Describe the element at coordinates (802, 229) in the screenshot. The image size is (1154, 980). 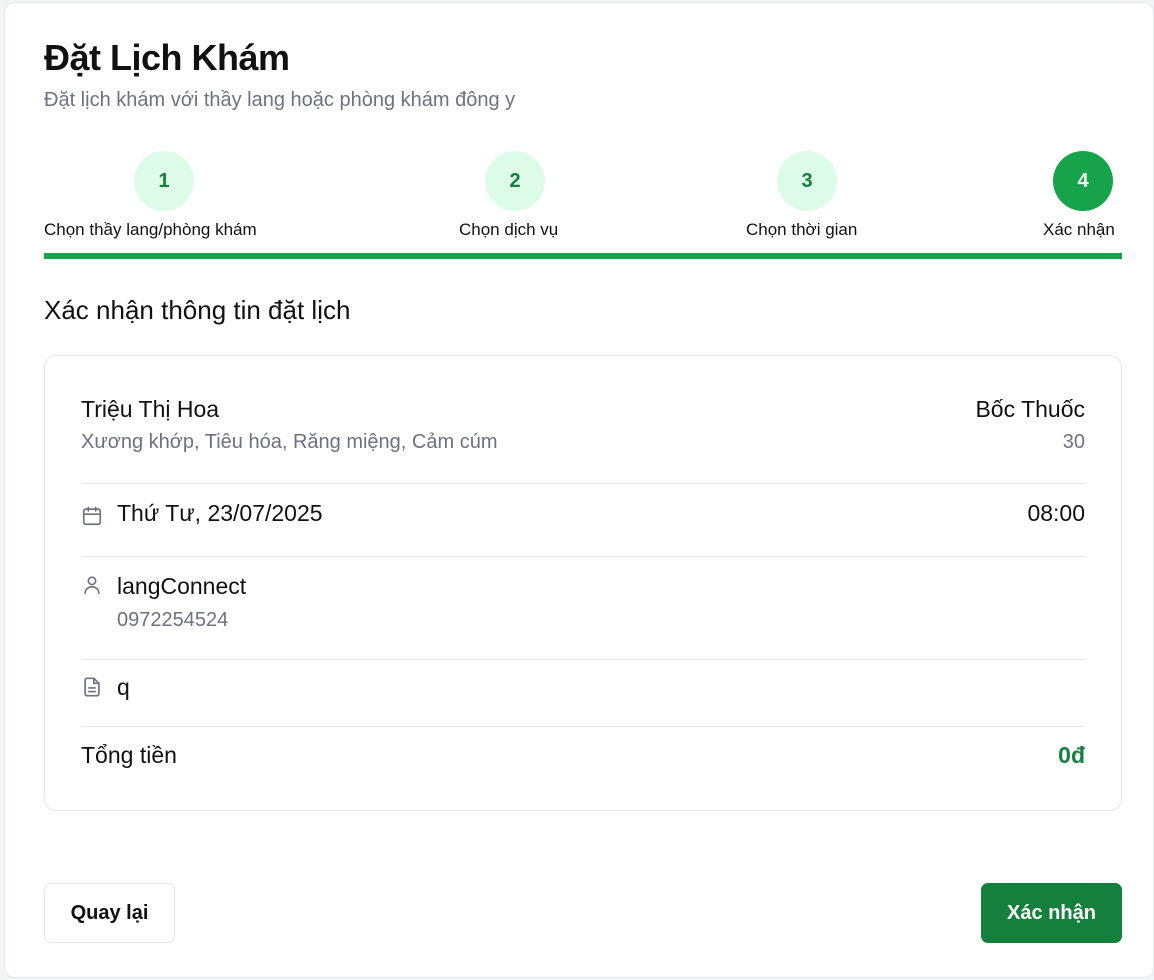
I see `step-3-label: Chọn thời gian` at that location.